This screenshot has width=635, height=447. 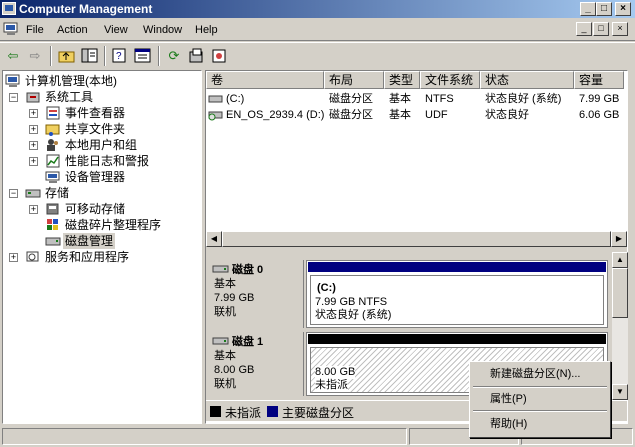 I want to click on properties-icon: ?, so click(x=120, y=56).